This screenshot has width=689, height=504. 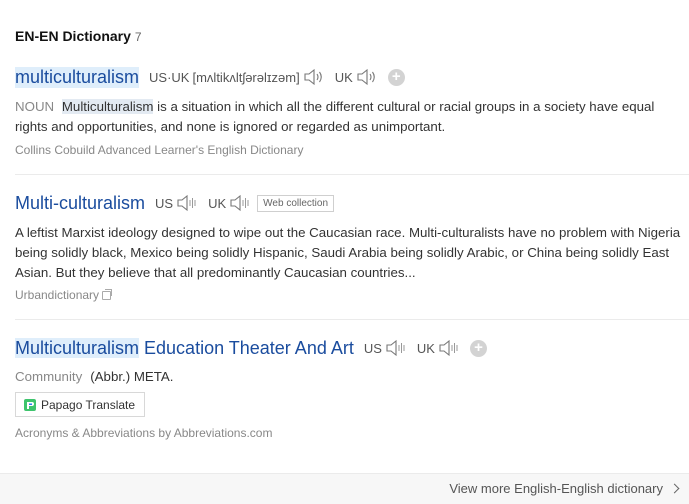 I want to click on community-definition: Community (Abbr.) META., so click(x=352, y=376).